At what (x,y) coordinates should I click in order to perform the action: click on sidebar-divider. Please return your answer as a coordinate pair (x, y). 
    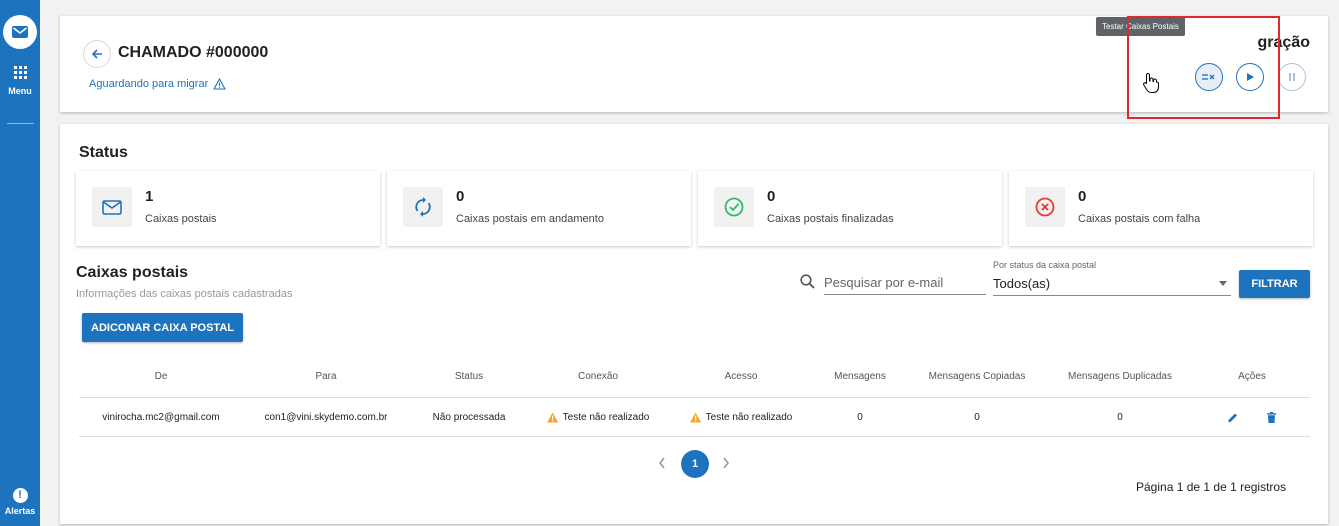
    Looking at the image, I should click on (20, 123).